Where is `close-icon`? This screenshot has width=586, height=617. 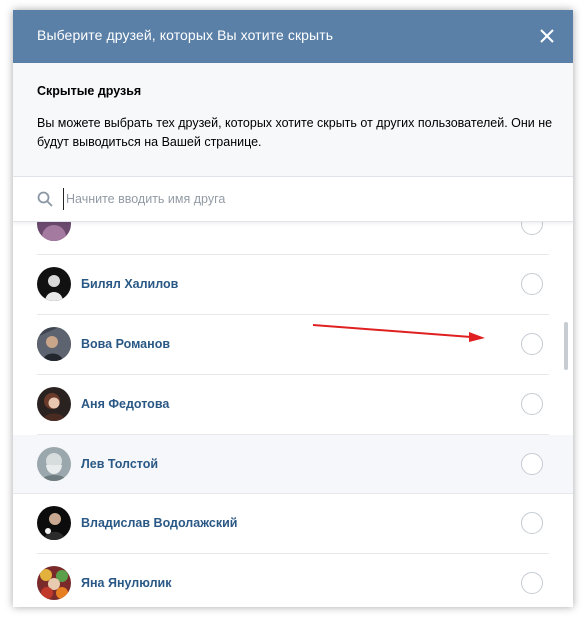 close-icon is located at coordinates (547, 36).